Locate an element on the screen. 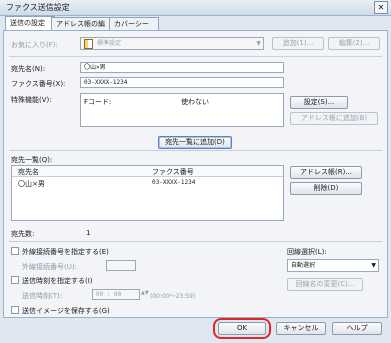 The image size is (391, 343). row-name: 〇山×男 is located at coordinates (31, 184).